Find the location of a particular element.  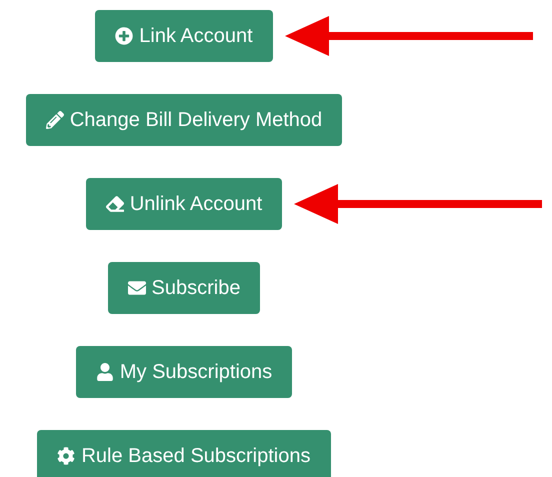

user-icon is located at coordinates (105, 372).